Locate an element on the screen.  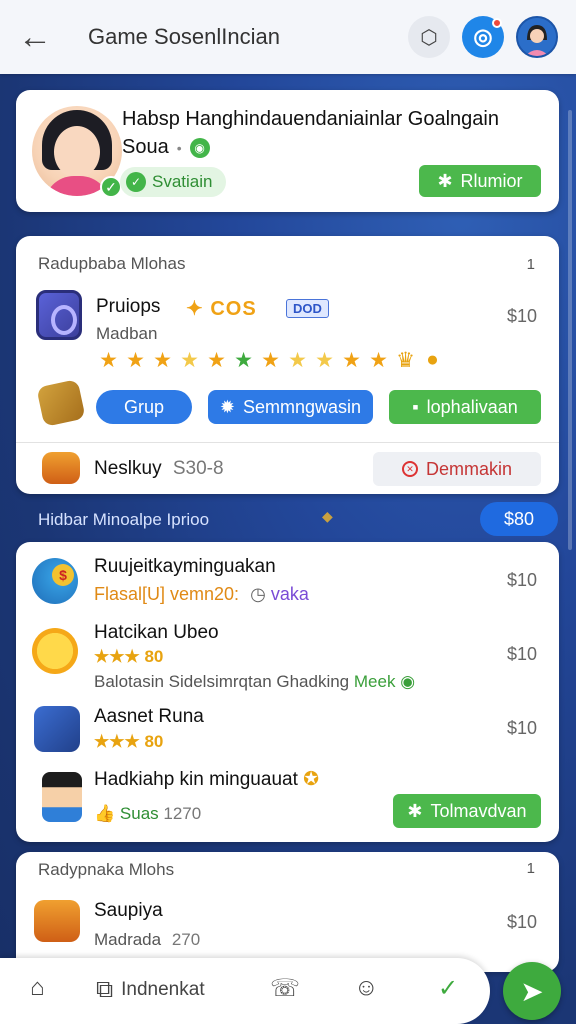
coin-game-icon is located at coordinates (55, 581).